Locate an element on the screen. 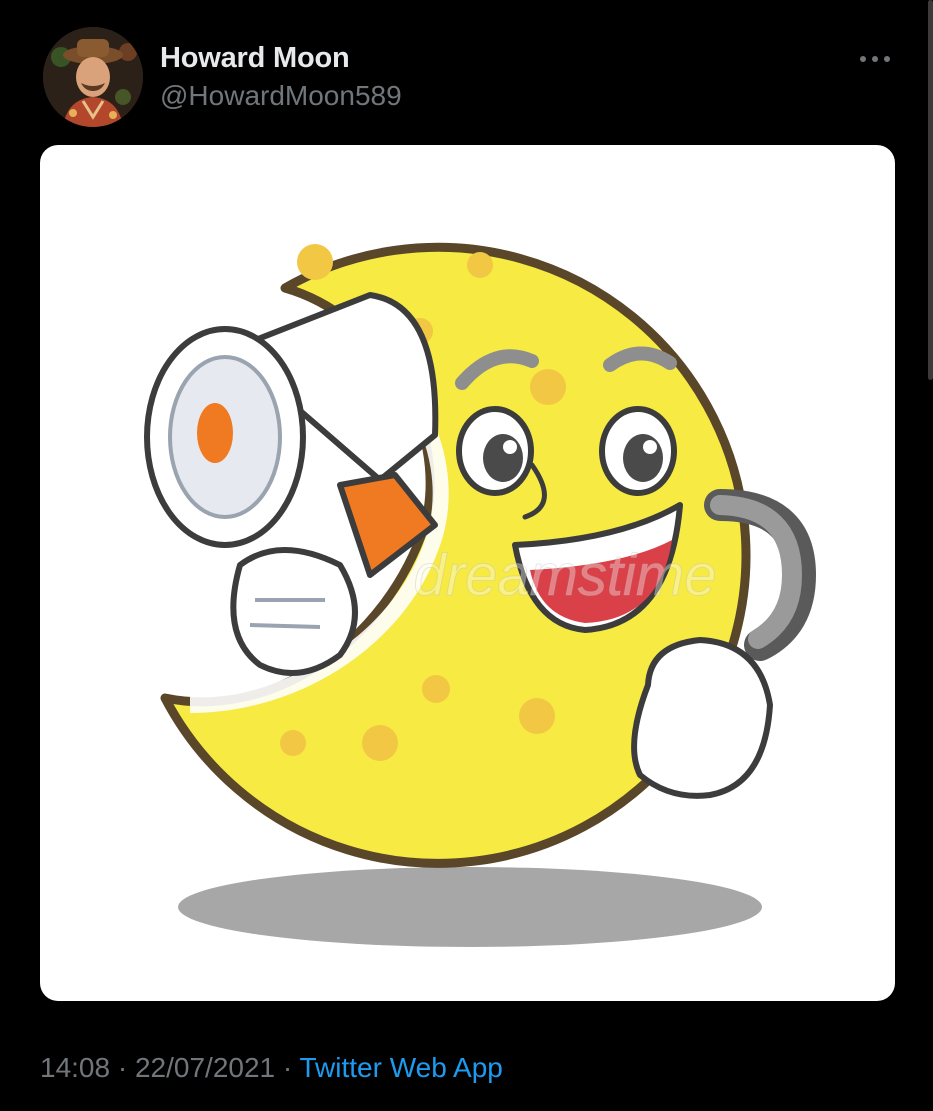  more-options-icon is located at coordinates (875, 58).